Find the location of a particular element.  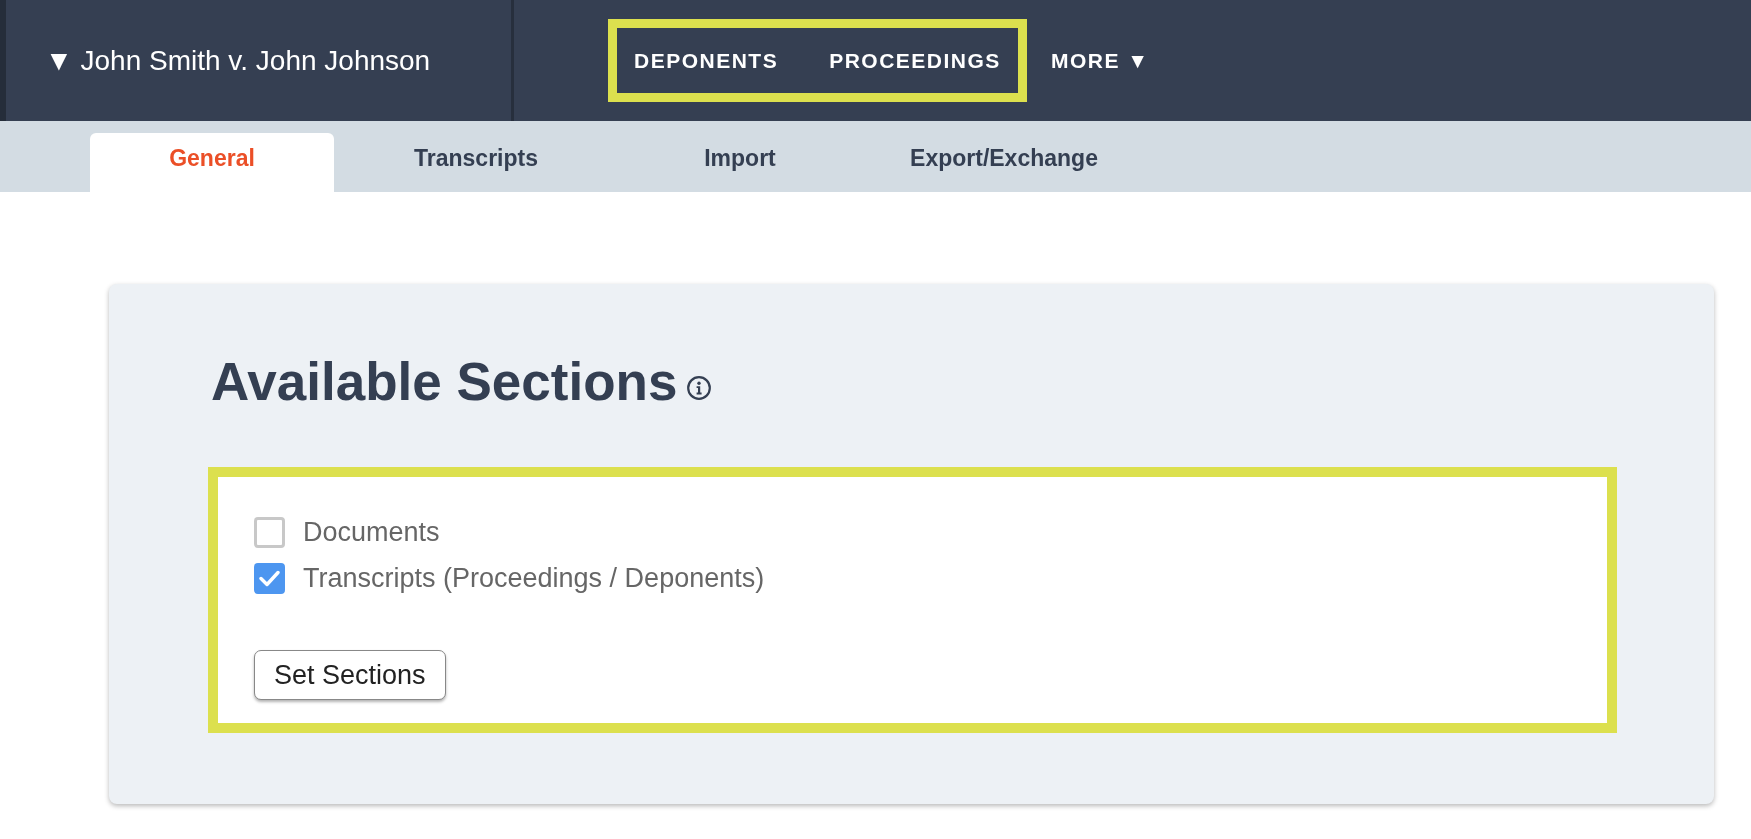

info-icon is located at coordinates (699, 388).